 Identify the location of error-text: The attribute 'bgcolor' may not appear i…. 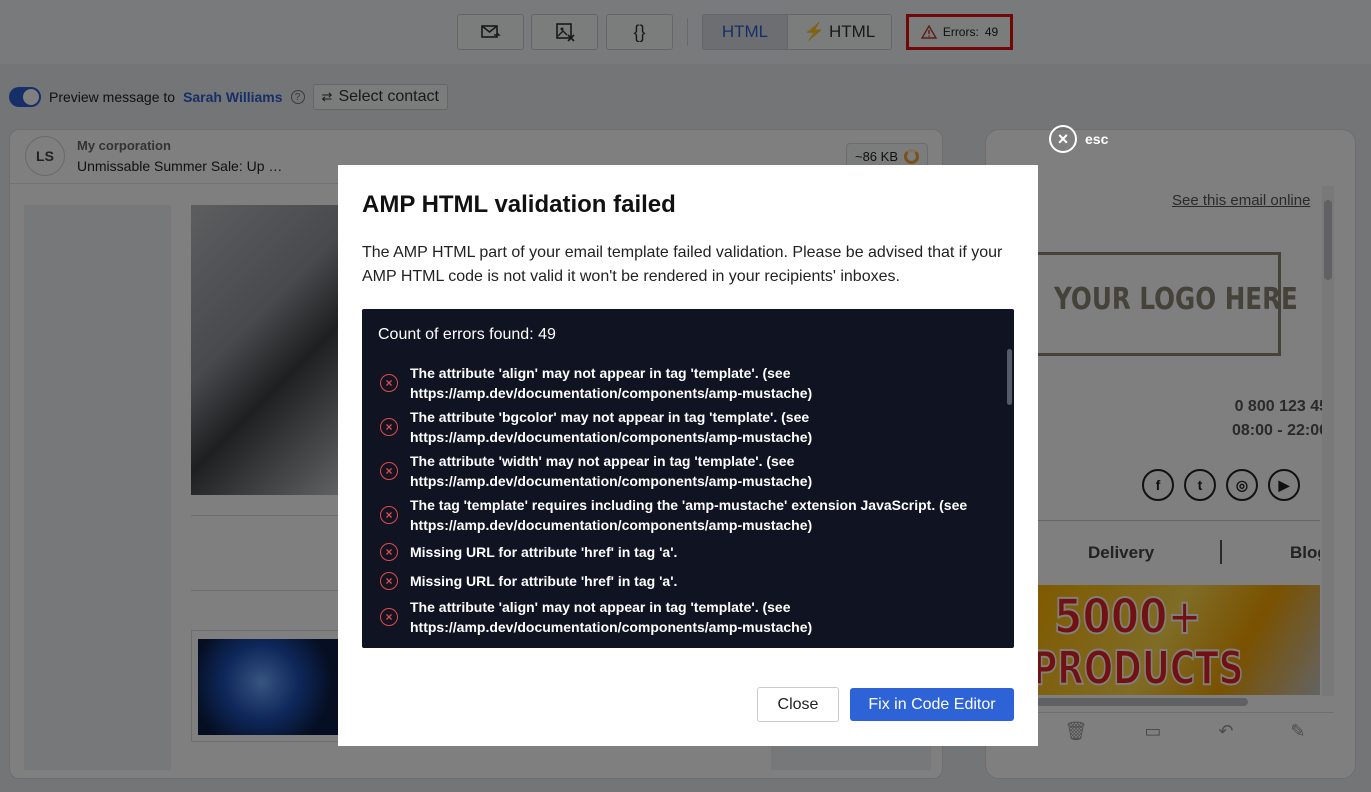
(611, 427).